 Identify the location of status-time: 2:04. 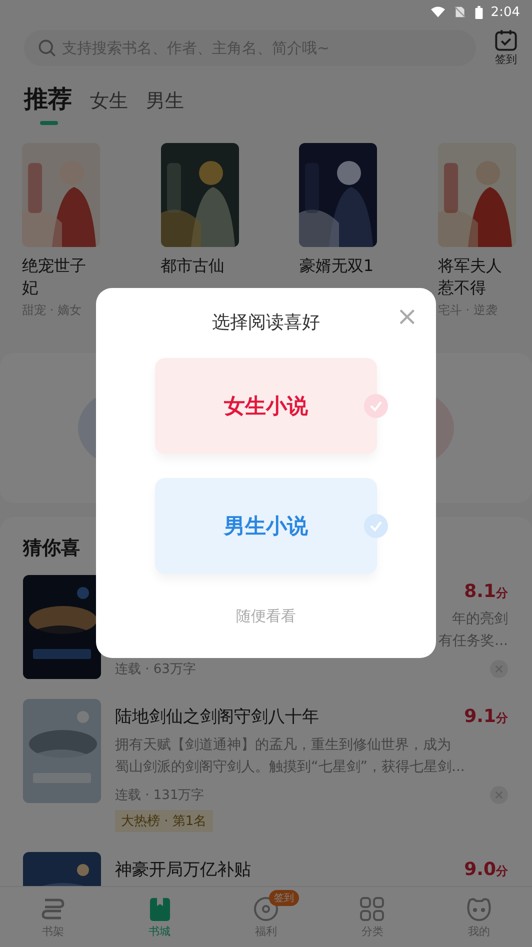
(505, 12).